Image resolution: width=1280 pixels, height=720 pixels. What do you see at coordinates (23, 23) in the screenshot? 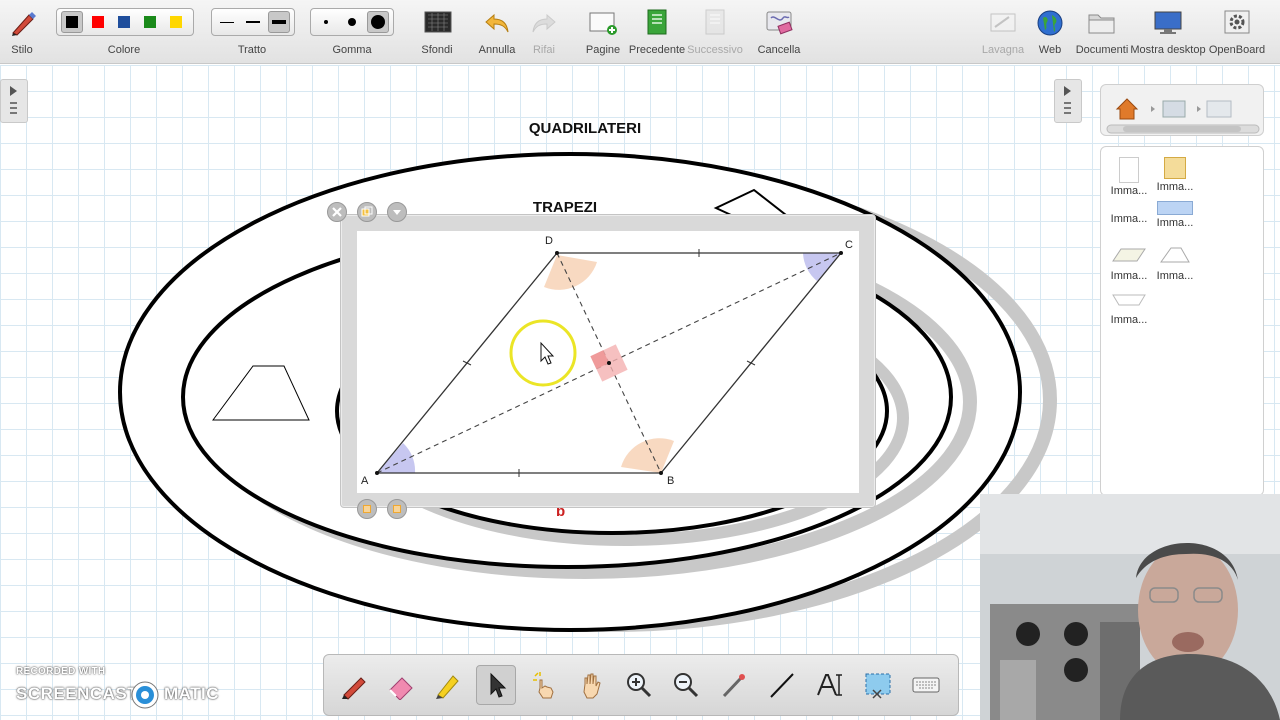
I see `pen-style-icon` at bounding box center [23, 23].